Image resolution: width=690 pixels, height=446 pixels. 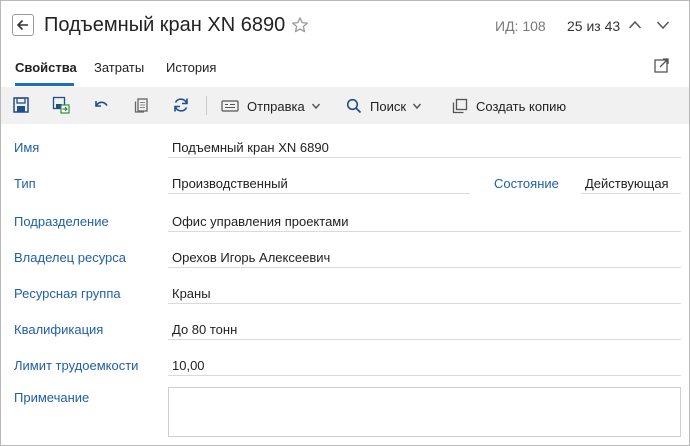 What do you see at coordinates (191, 67) in the screenshot?
I see `tab-history: История` at bounding box center [191, 67].